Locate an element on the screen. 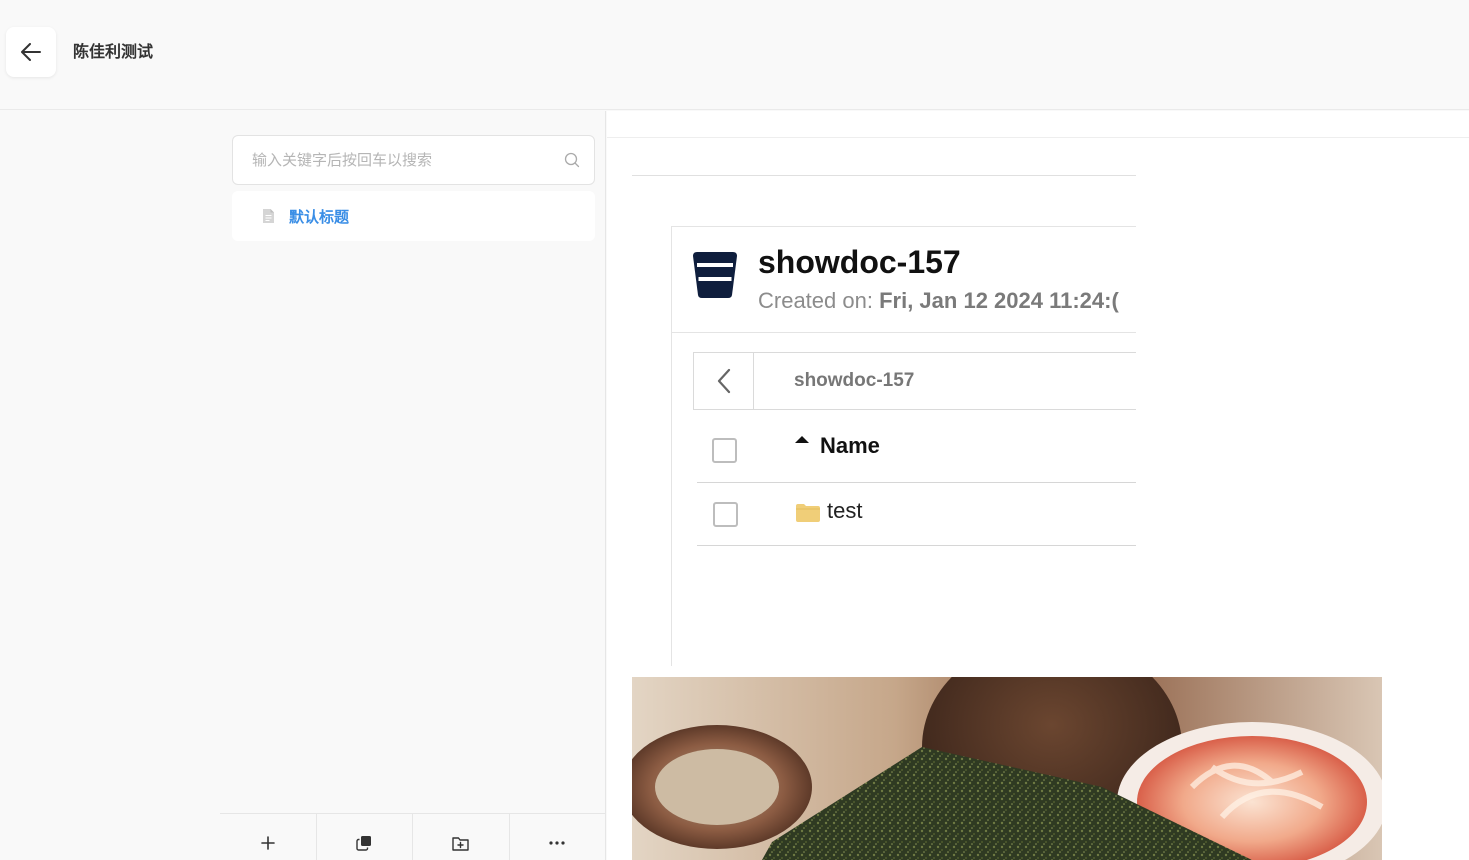 The width and height of the screenshot is (1469, 860). folder-add-icon is located at coordinates (460, 843).